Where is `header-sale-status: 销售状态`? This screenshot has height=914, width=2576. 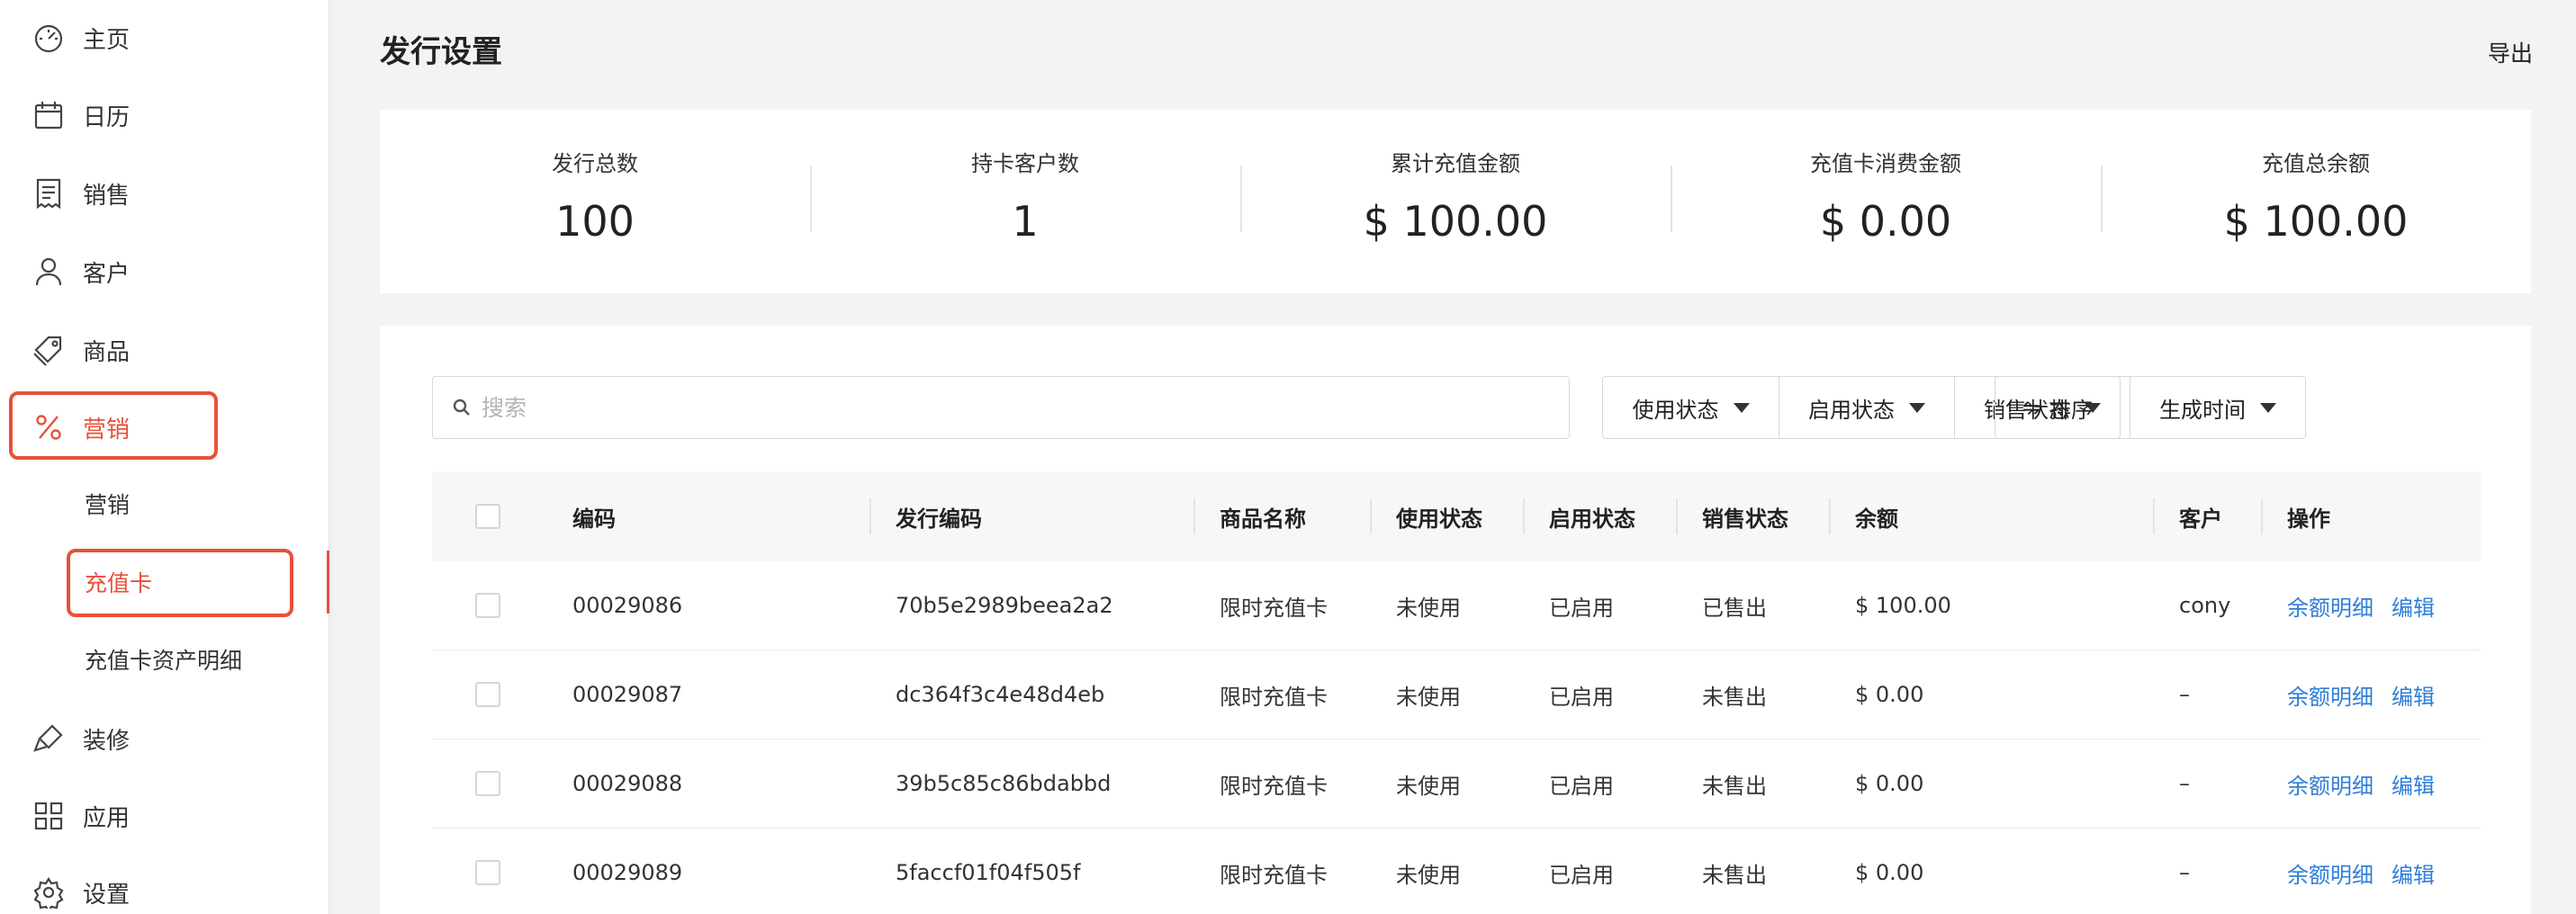
header-sale-status: 销售状态 is located at coordinates (1745, 519).